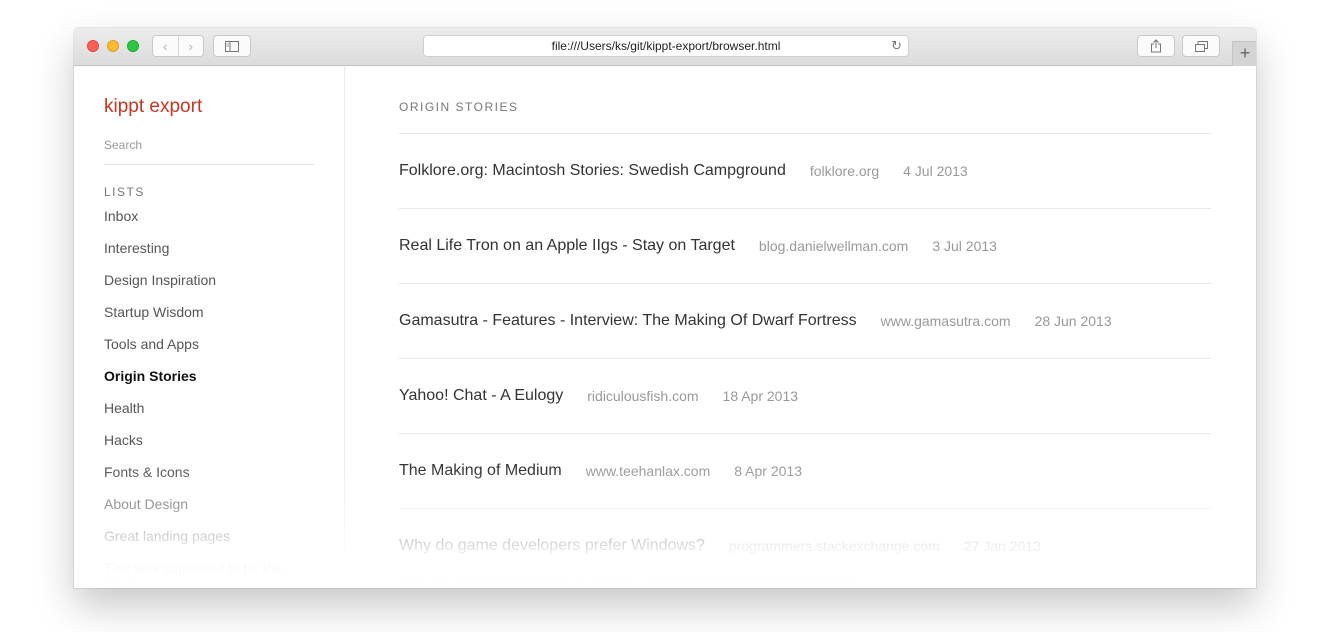 The height and width of the screenshot is (632, 1319). I want to click on share-button, so click(1156, 46).